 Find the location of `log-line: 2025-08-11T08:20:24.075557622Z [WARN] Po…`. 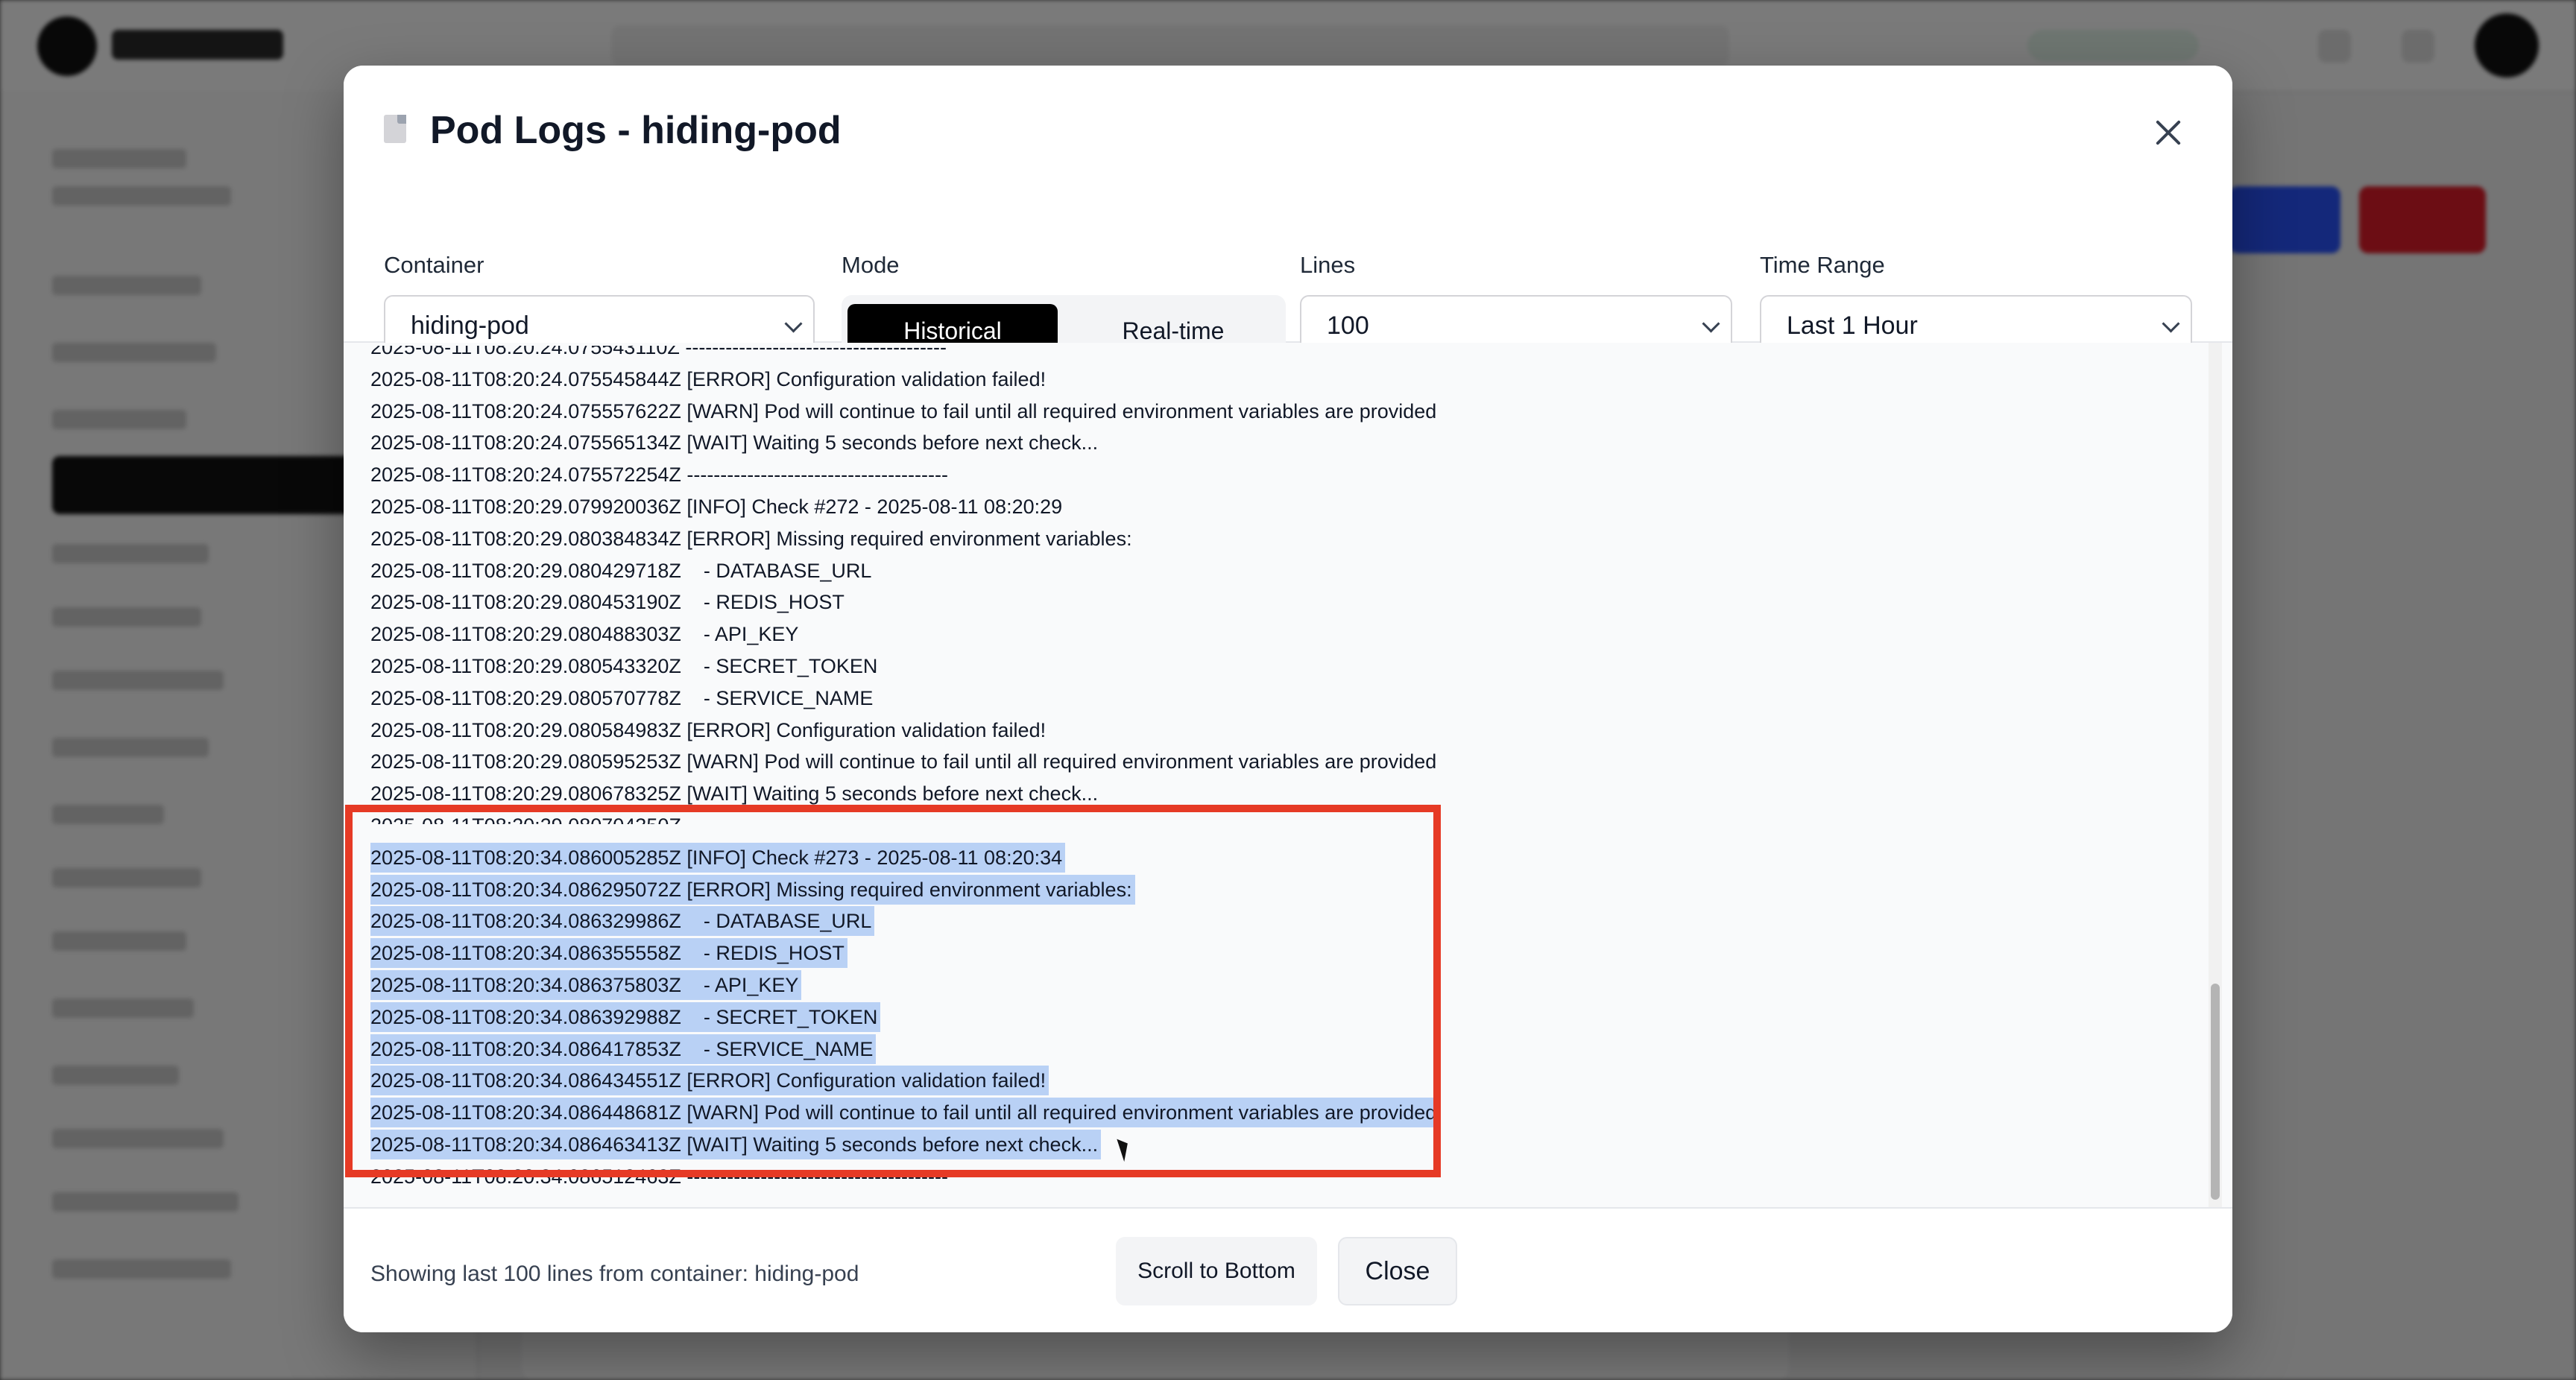

log-line: 2025-08-11T08:20:24.075557622Z [WARN] Po… is located at coordinates (904, 411).